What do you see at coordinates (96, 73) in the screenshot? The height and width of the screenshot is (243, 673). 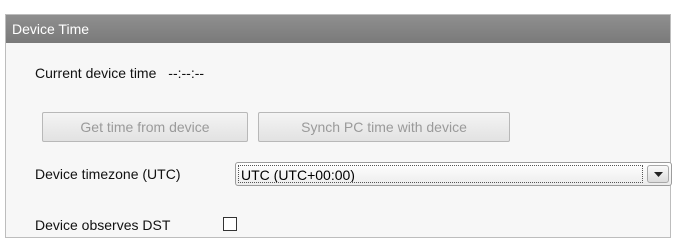 I see `current-time-label: Current device time` at bounding box center [96, 73].